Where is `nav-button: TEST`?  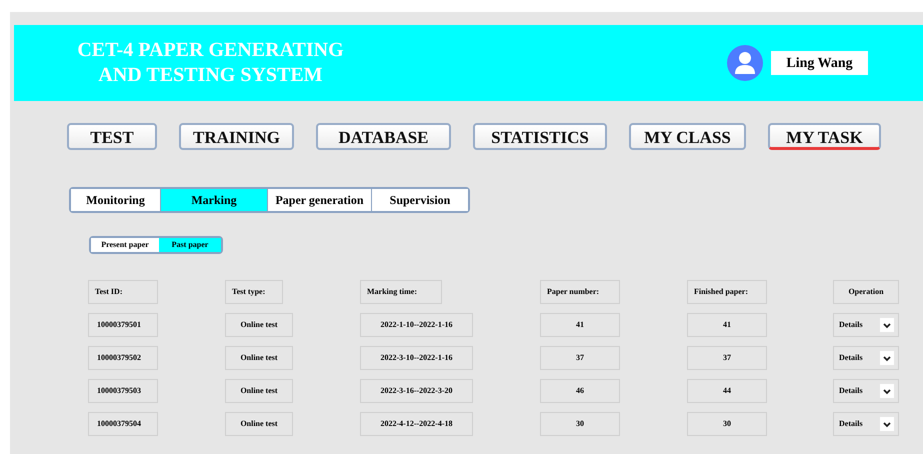 nav-button: TEST is located at coordinates (112, 136).